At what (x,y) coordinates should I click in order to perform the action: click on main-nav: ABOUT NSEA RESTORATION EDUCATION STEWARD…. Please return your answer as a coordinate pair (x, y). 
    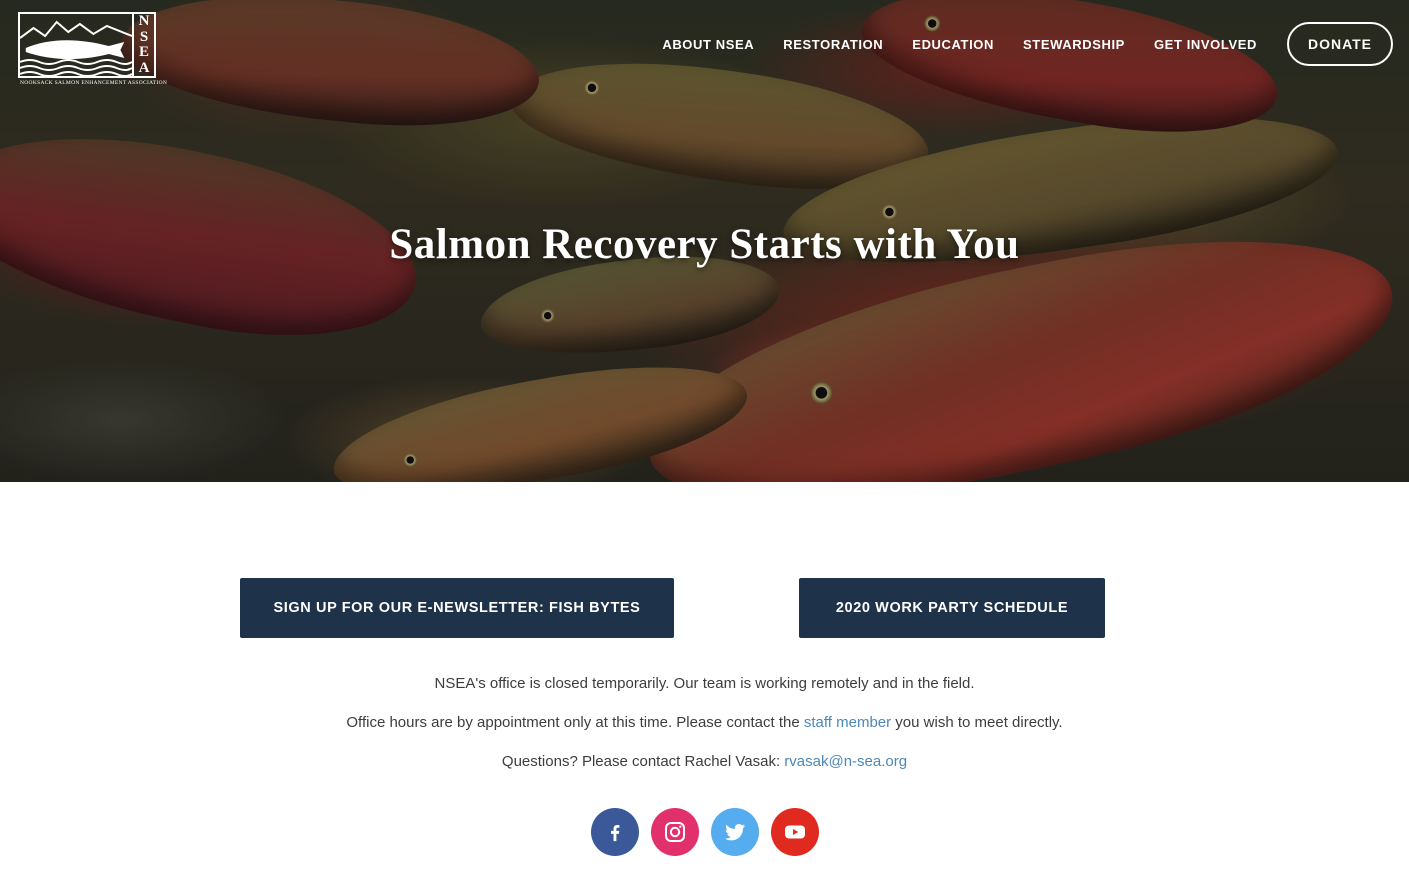
    Looking at the image, I should click on (1013, 44).